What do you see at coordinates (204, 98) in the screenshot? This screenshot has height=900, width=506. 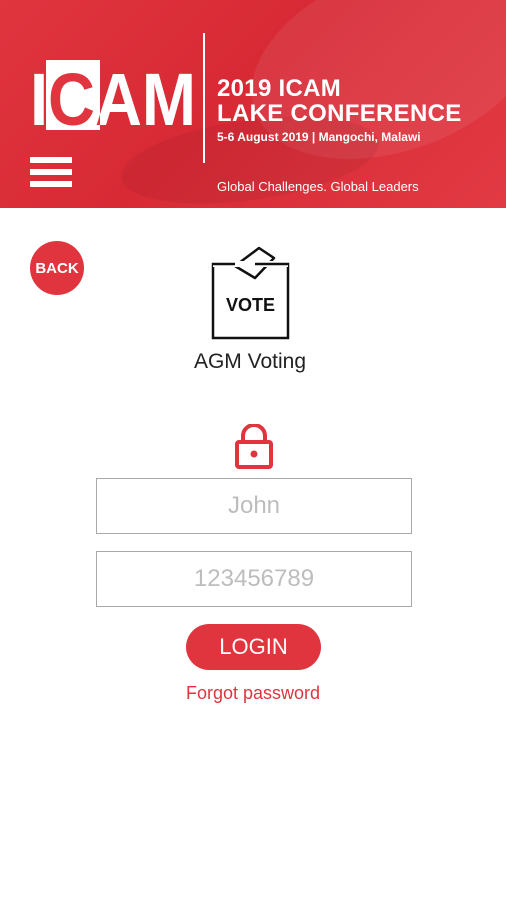 I see `header-divider` at bounding box center [204, 98].